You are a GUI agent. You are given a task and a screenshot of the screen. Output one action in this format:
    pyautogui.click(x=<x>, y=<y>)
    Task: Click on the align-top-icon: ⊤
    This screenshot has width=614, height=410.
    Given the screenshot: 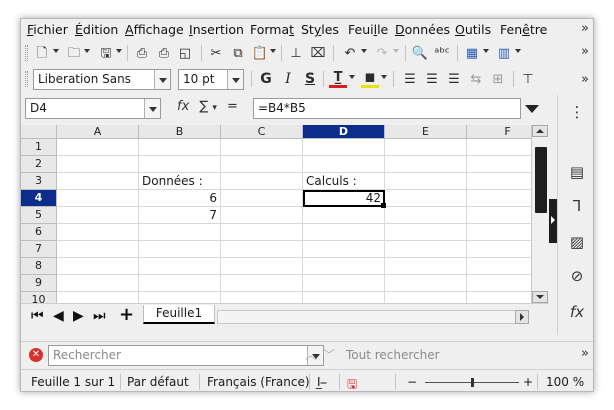 What is the action you would take?
    pyautogui.click(x=528, y=79)
    